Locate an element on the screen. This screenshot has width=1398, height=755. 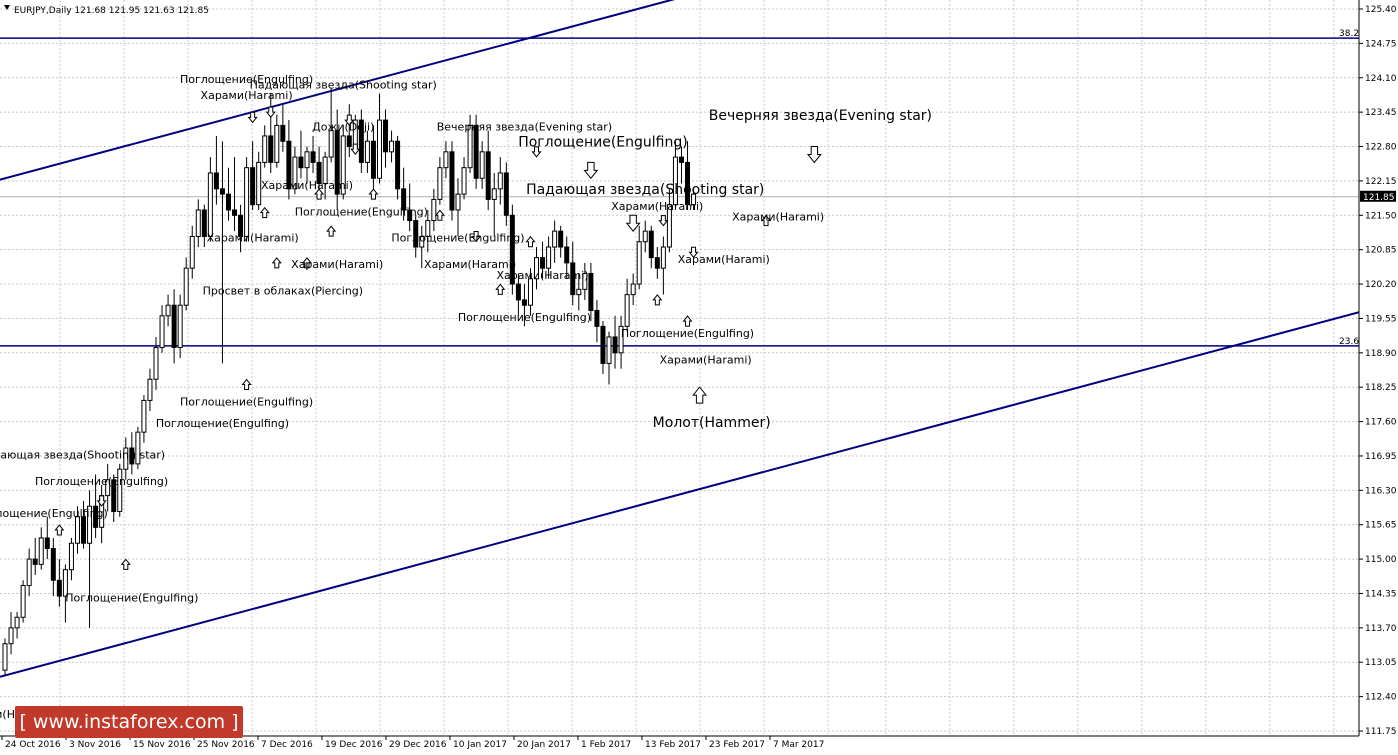
price-tick-label: 124.10 is located at coordinates (1381, 79).